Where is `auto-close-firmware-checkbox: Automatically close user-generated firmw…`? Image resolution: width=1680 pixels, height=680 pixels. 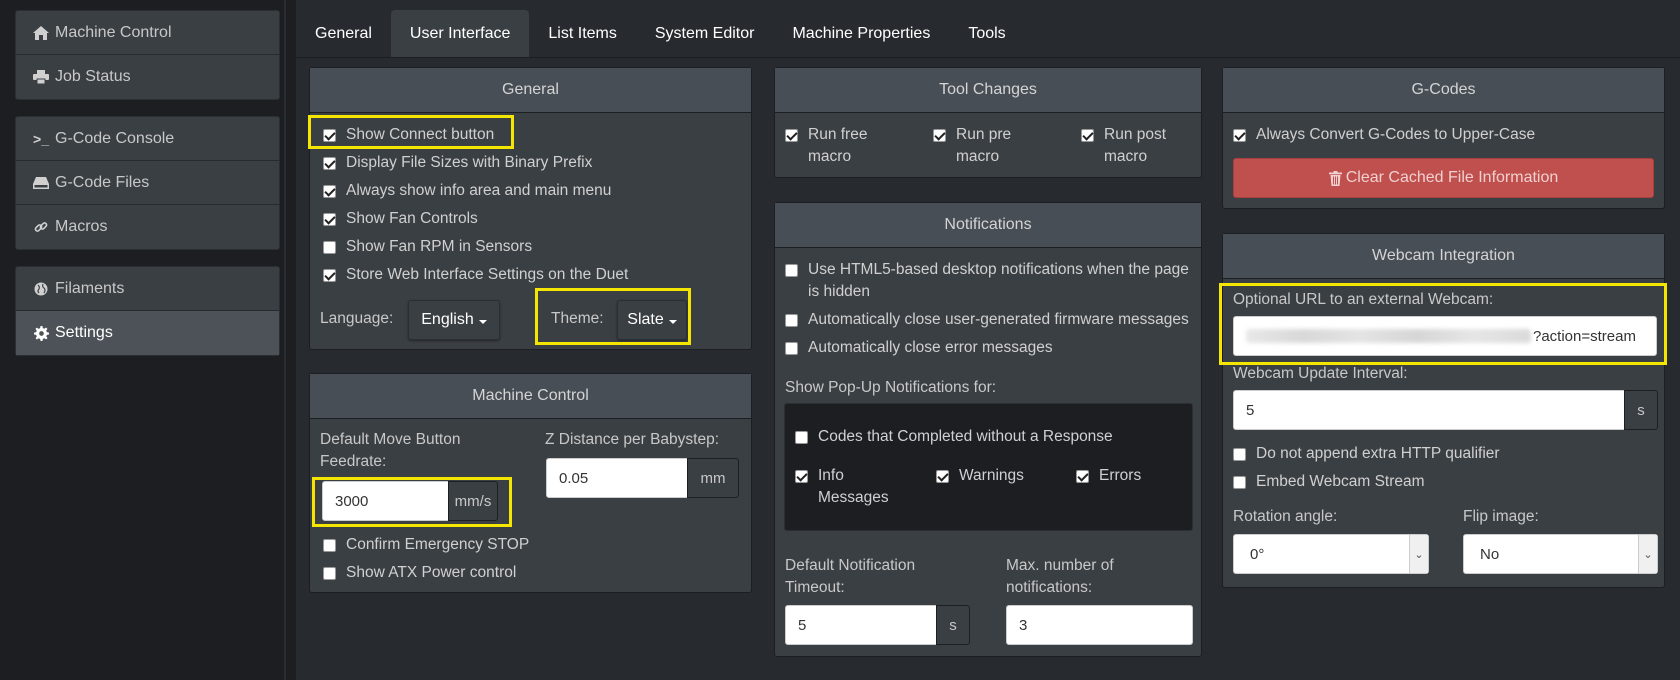
auto-close-firmware-checkbox: Automatically close user-generated firmw… is located at coordinates (987, 320).